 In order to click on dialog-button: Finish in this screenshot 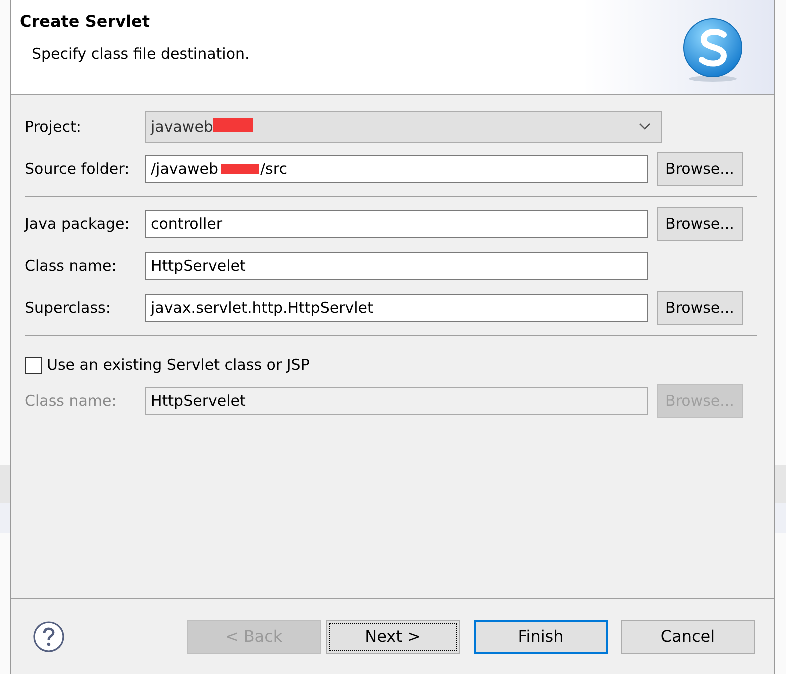, I will do `click(541, 637)`.